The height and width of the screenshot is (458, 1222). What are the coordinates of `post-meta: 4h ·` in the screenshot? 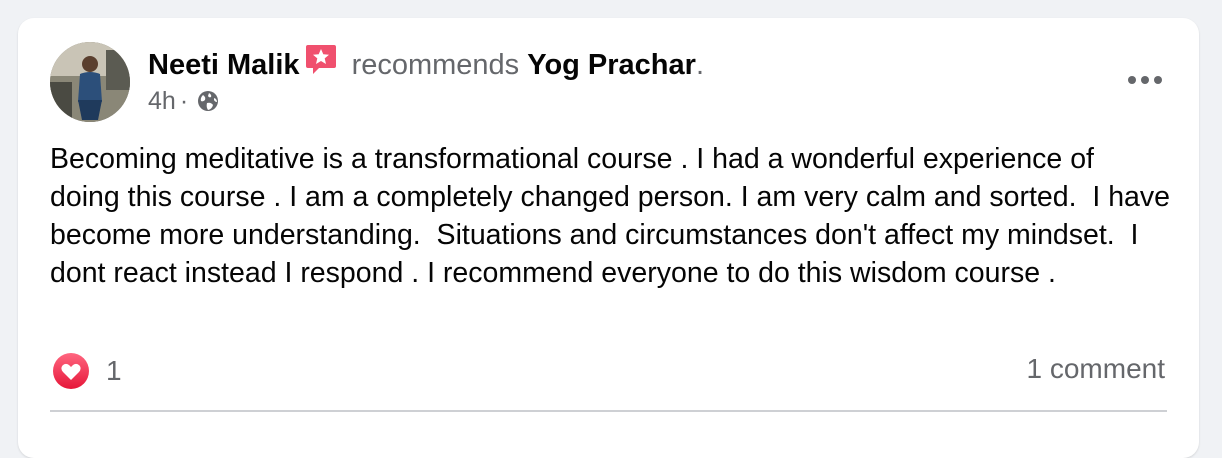 It's located at (184, 101).